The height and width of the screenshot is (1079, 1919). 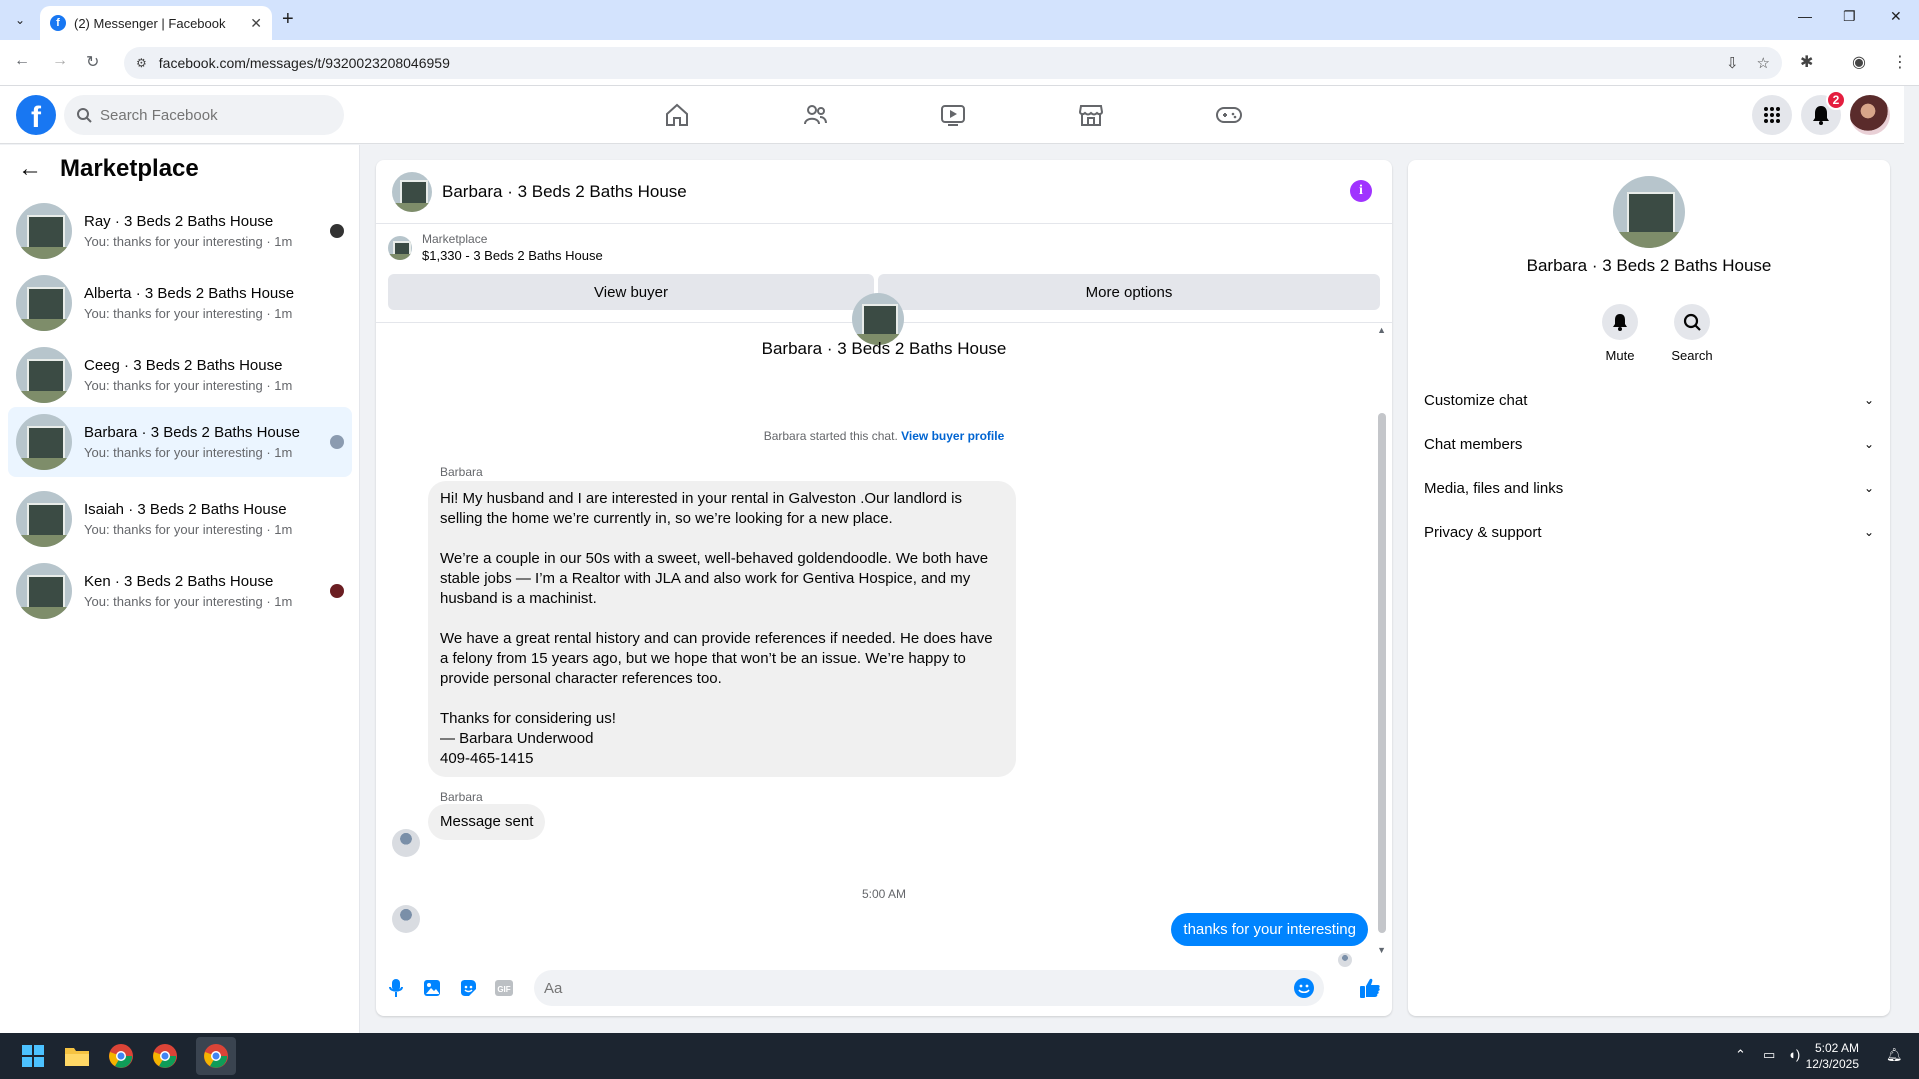 I want to click on mute-button: Mute, so click(x=1620, y=333).